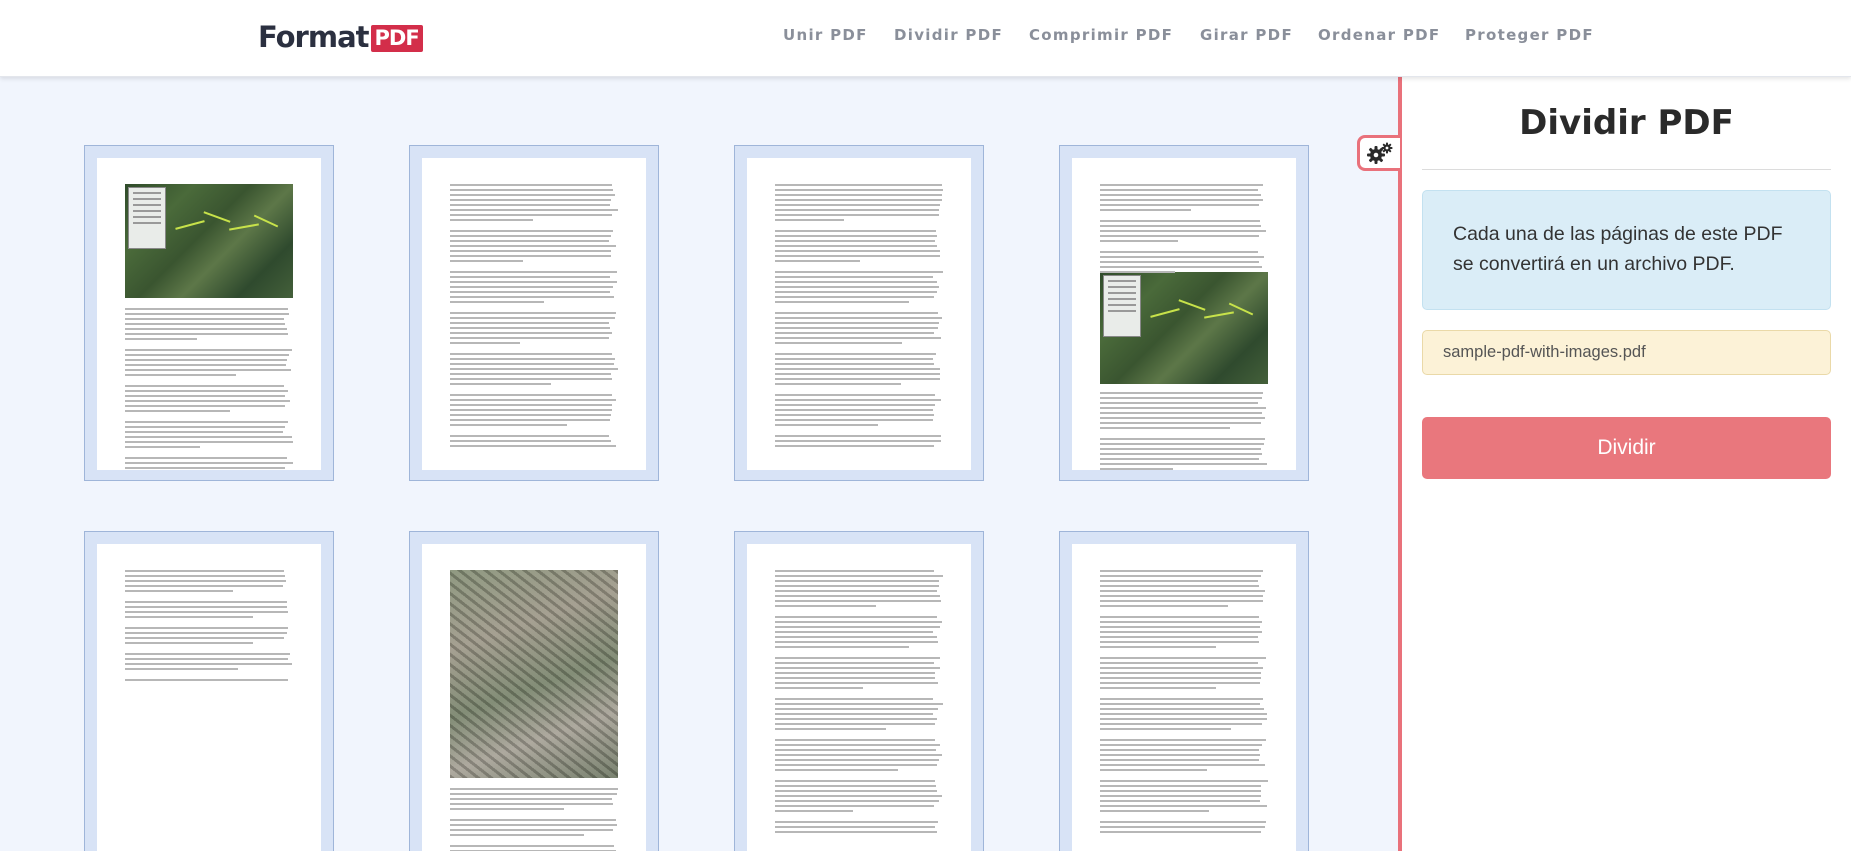 The height and width of the screenshot is (851, 1851). Describe the element at coordinates (1626, 448) in the screenshot. I see `split-button: Dividir` at that location.